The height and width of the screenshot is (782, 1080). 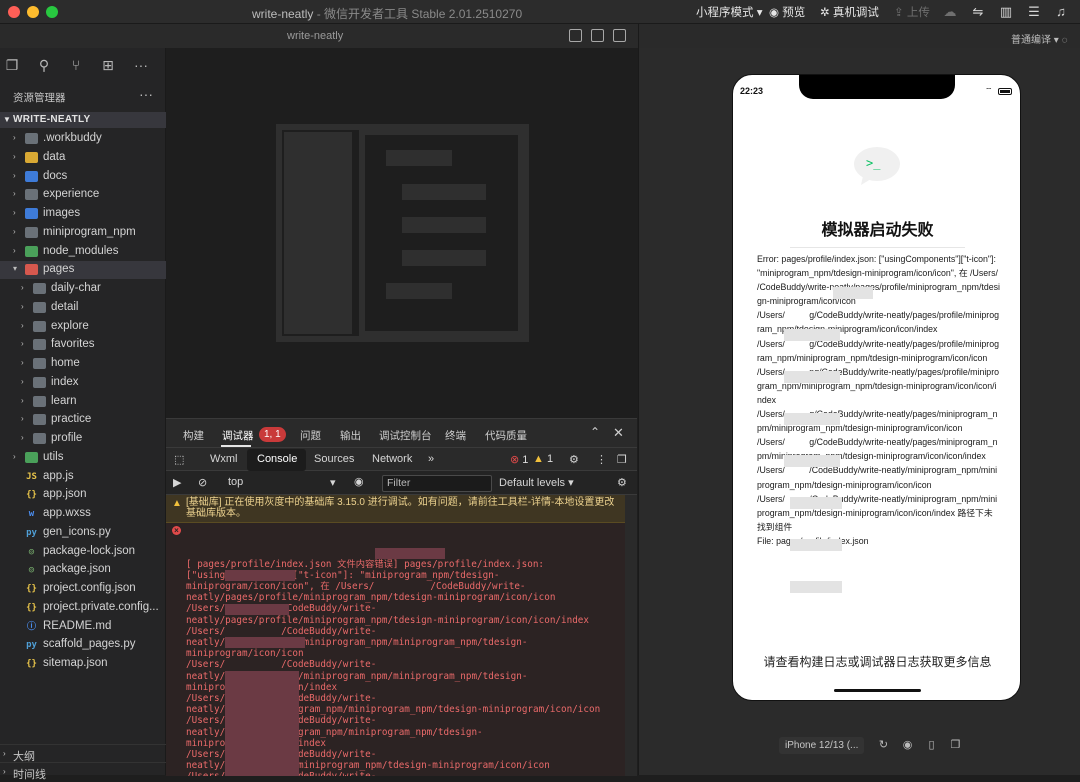 What do you see at coordinates (83, 570) in the screenshot?
I see `tree-item: ◎ package.json` at bounding box center [83, 570].